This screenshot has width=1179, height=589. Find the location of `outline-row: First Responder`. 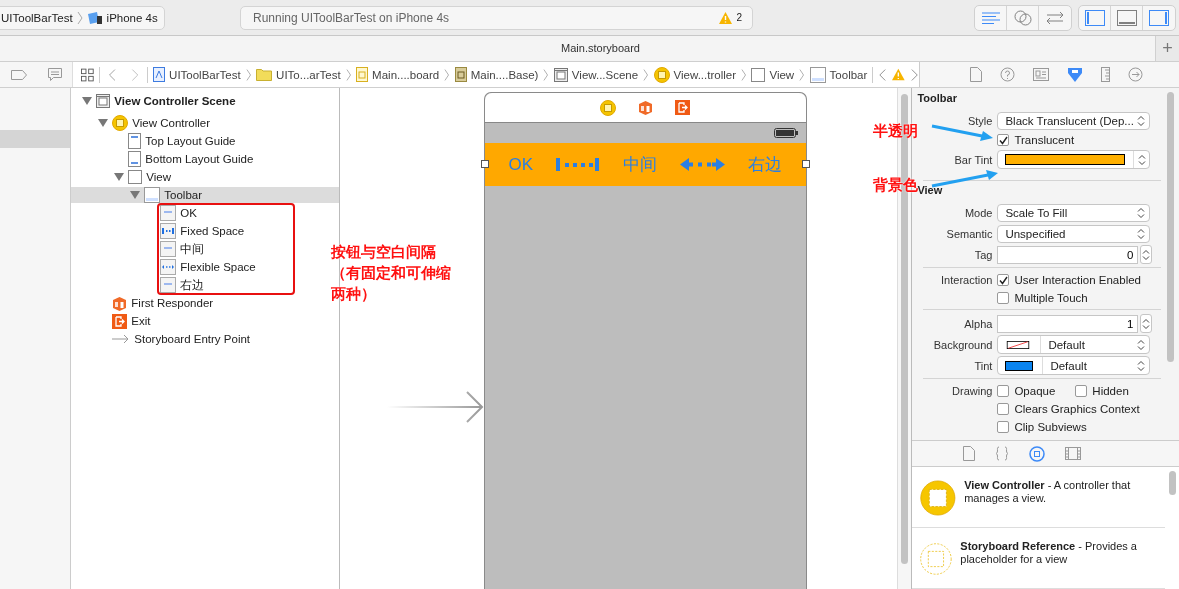

outline-row: First Responder is located at coordinates (163, 303).